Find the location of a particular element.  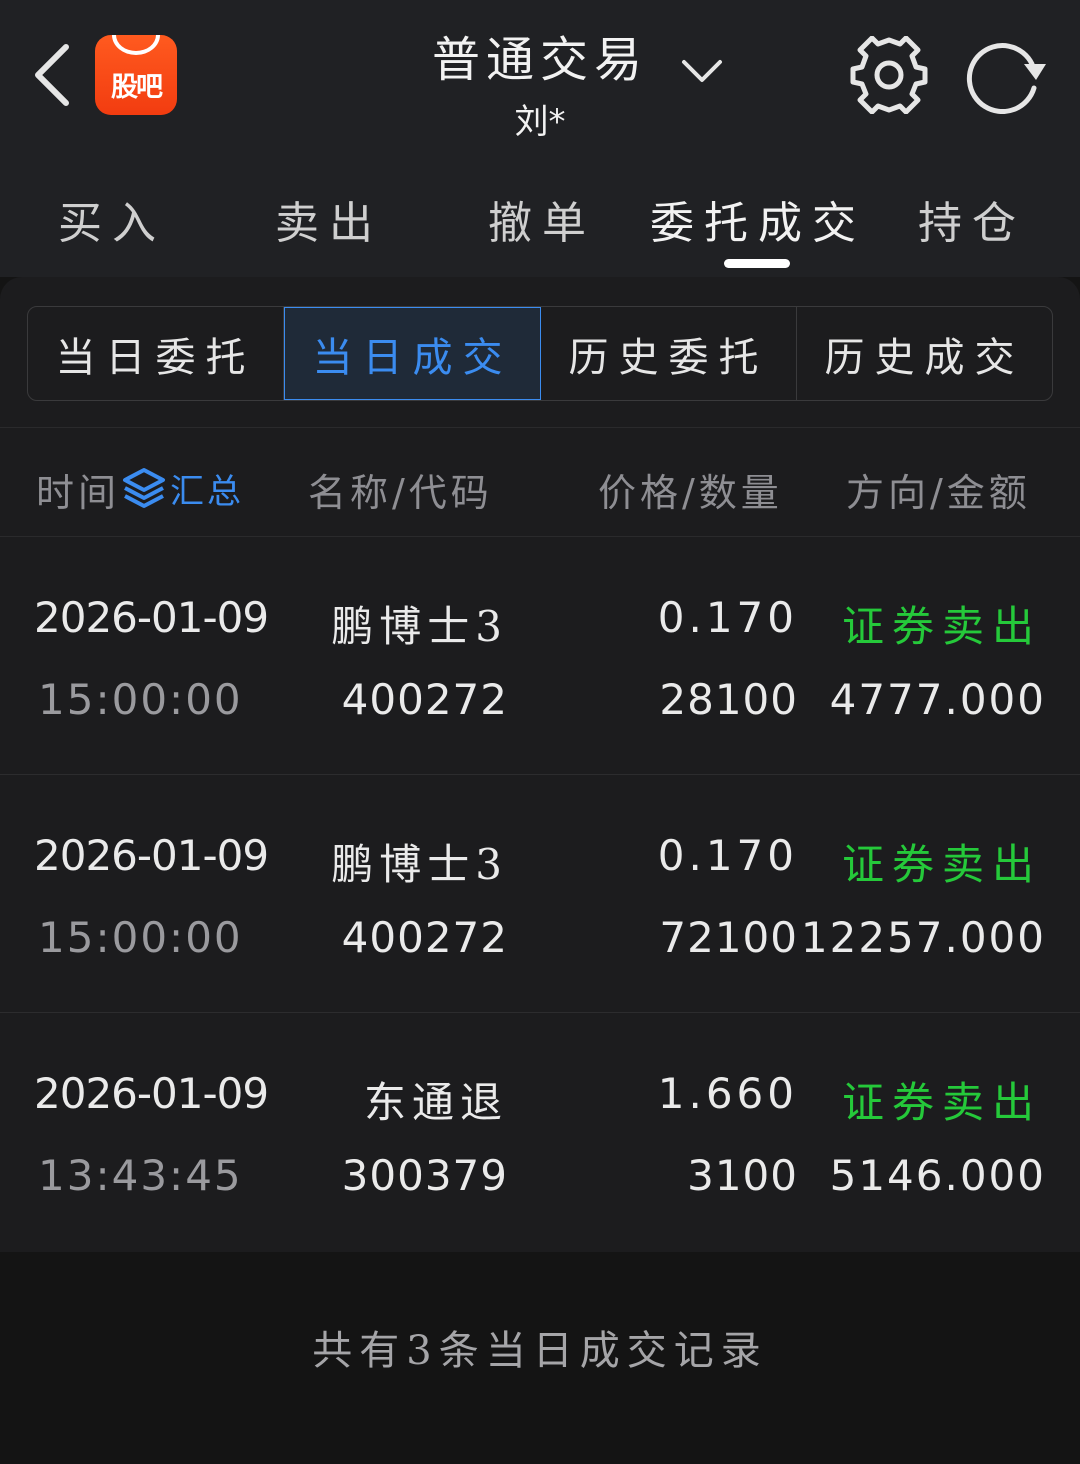

segment-history-trades: 历史成交 is located at coordinates (924, 353).